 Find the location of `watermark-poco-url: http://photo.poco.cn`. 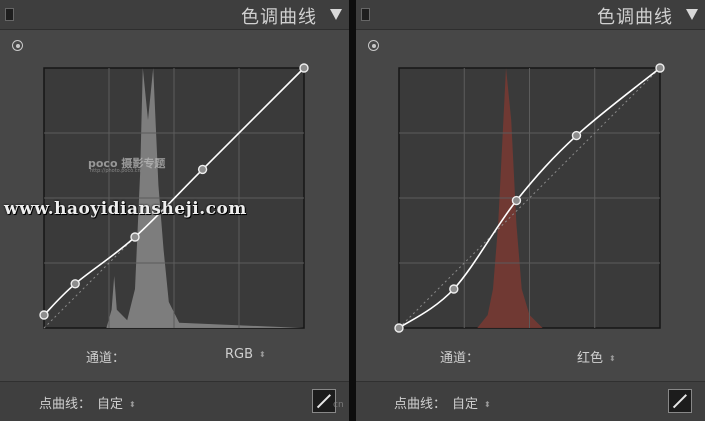

watermark-poco-url: http://photo.poco.cn is located at coordinates (115, 171).